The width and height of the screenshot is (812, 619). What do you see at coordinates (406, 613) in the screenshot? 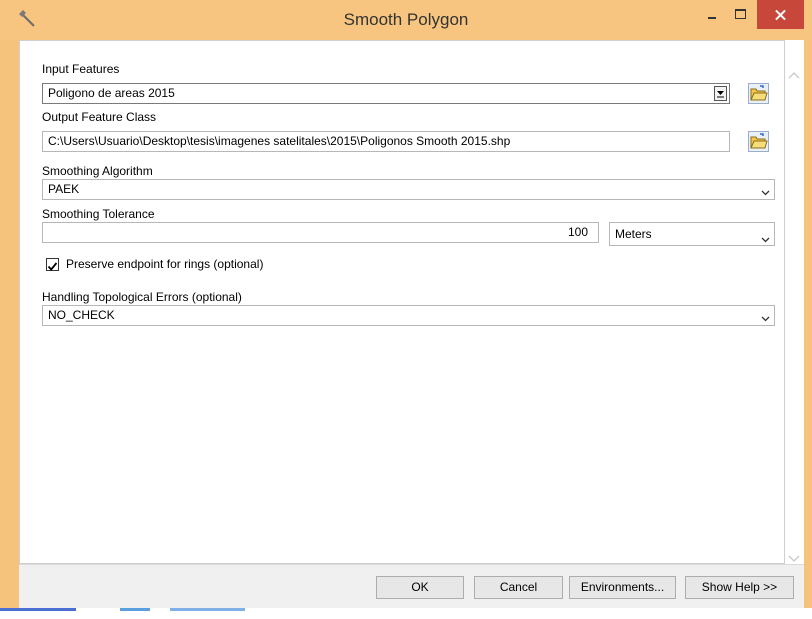
I see `taskbar-strip` at bounding box center [406, 613].